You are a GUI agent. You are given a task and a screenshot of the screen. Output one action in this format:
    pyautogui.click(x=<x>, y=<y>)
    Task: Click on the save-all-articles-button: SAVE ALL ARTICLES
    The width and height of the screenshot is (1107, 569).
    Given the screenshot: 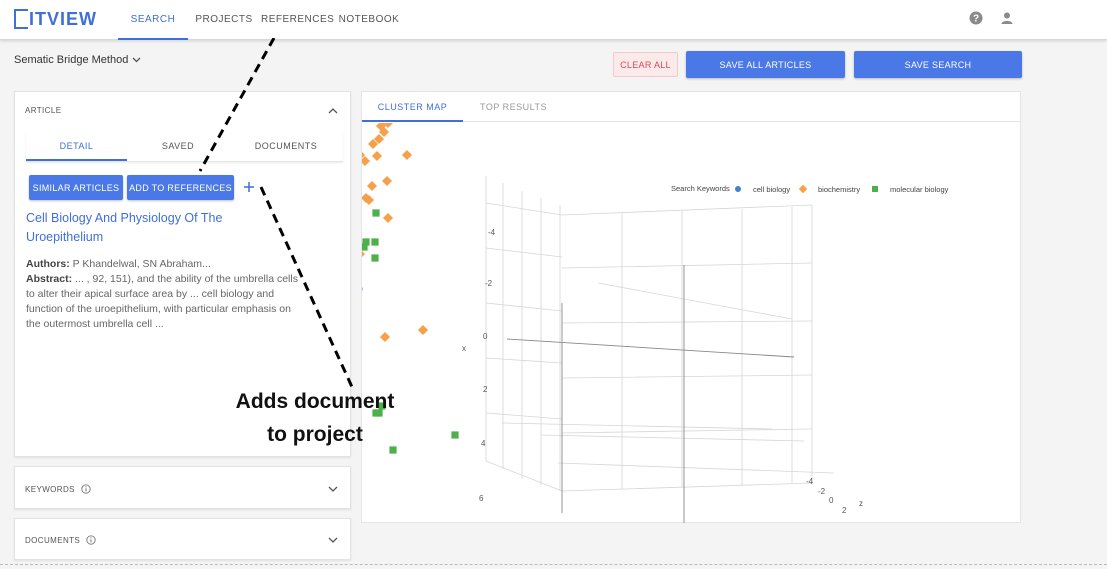 What is the action you would take?
    pyautogui.click(x=765, y=64)
    